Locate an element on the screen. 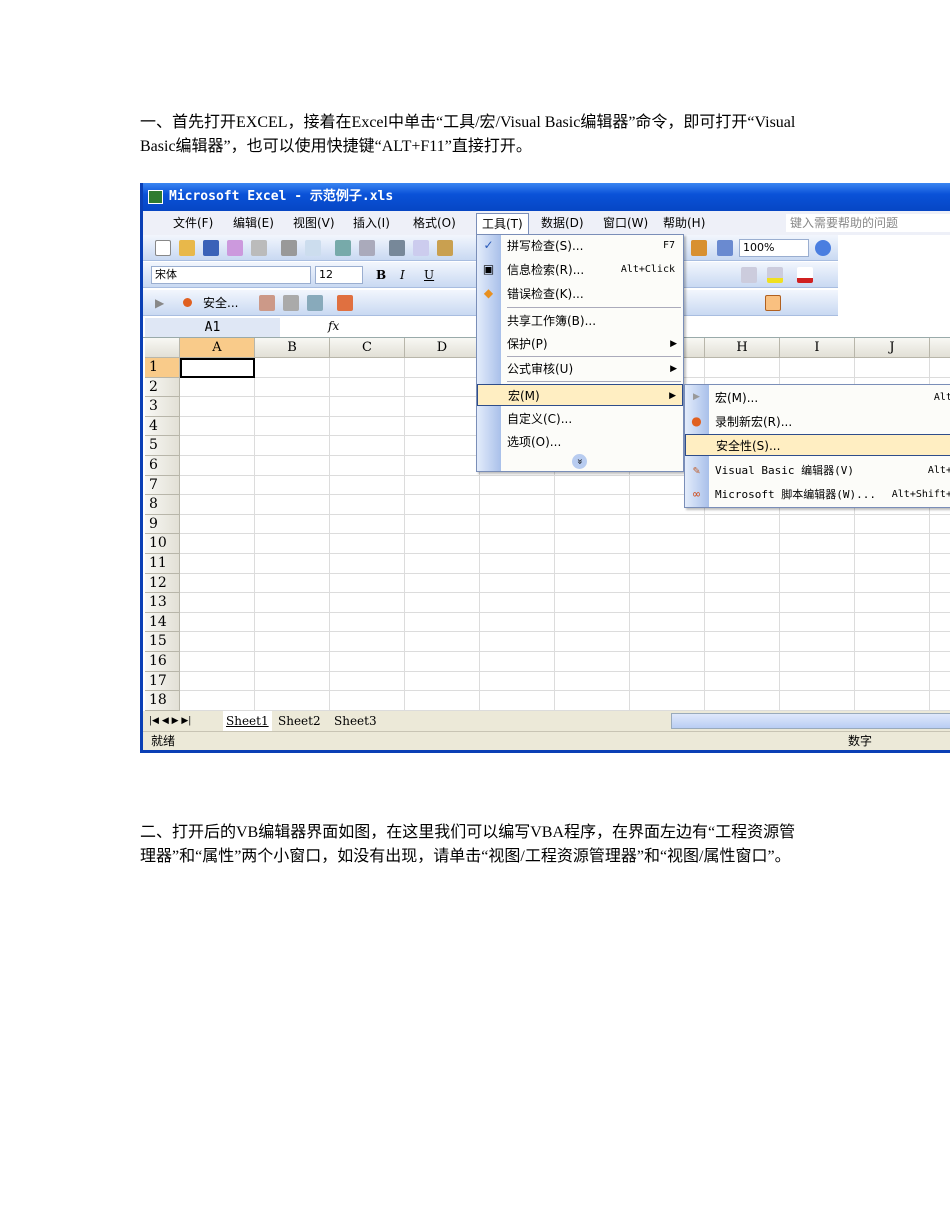 The width and height of the screenshot is (950, 1230). menu-tools: 工具(T) is located at coordinates (502, 224).